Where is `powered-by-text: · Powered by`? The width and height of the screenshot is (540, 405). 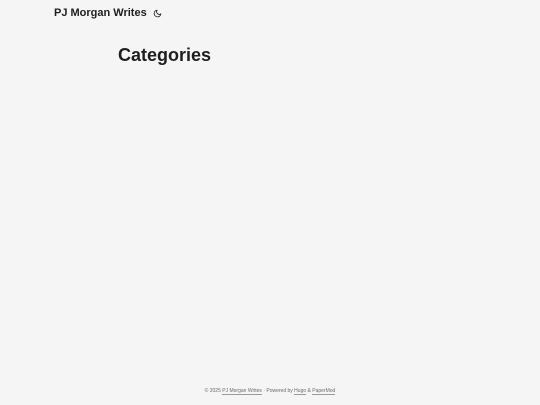
powered-by-text: · Powered by is located at coordinates (278, 391).